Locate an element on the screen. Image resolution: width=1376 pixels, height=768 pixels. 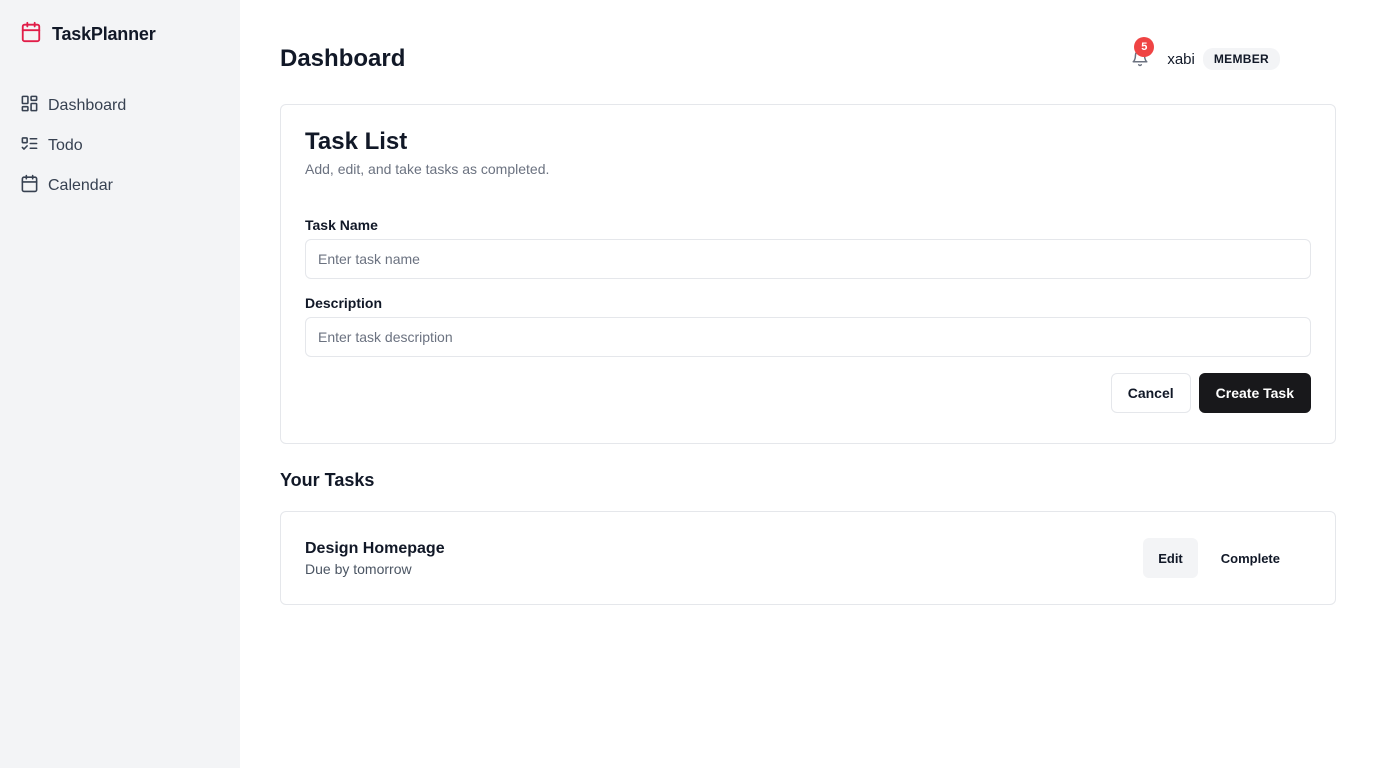
page-title: Dashboard is located at coordinates (343, 58).